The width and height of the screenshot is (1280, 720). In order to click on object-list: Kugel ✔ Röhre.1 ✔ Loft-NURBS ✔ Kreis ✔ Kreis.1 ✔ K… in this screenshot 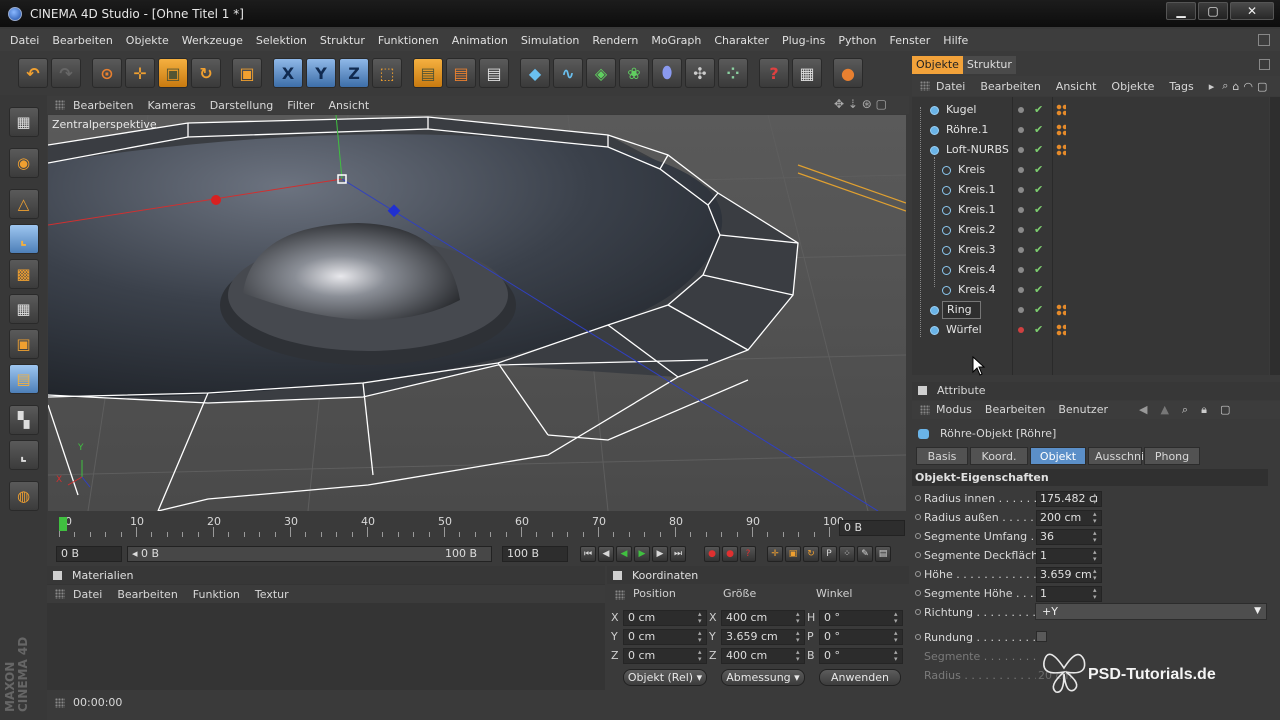, I will do `click(1090, 236)`.